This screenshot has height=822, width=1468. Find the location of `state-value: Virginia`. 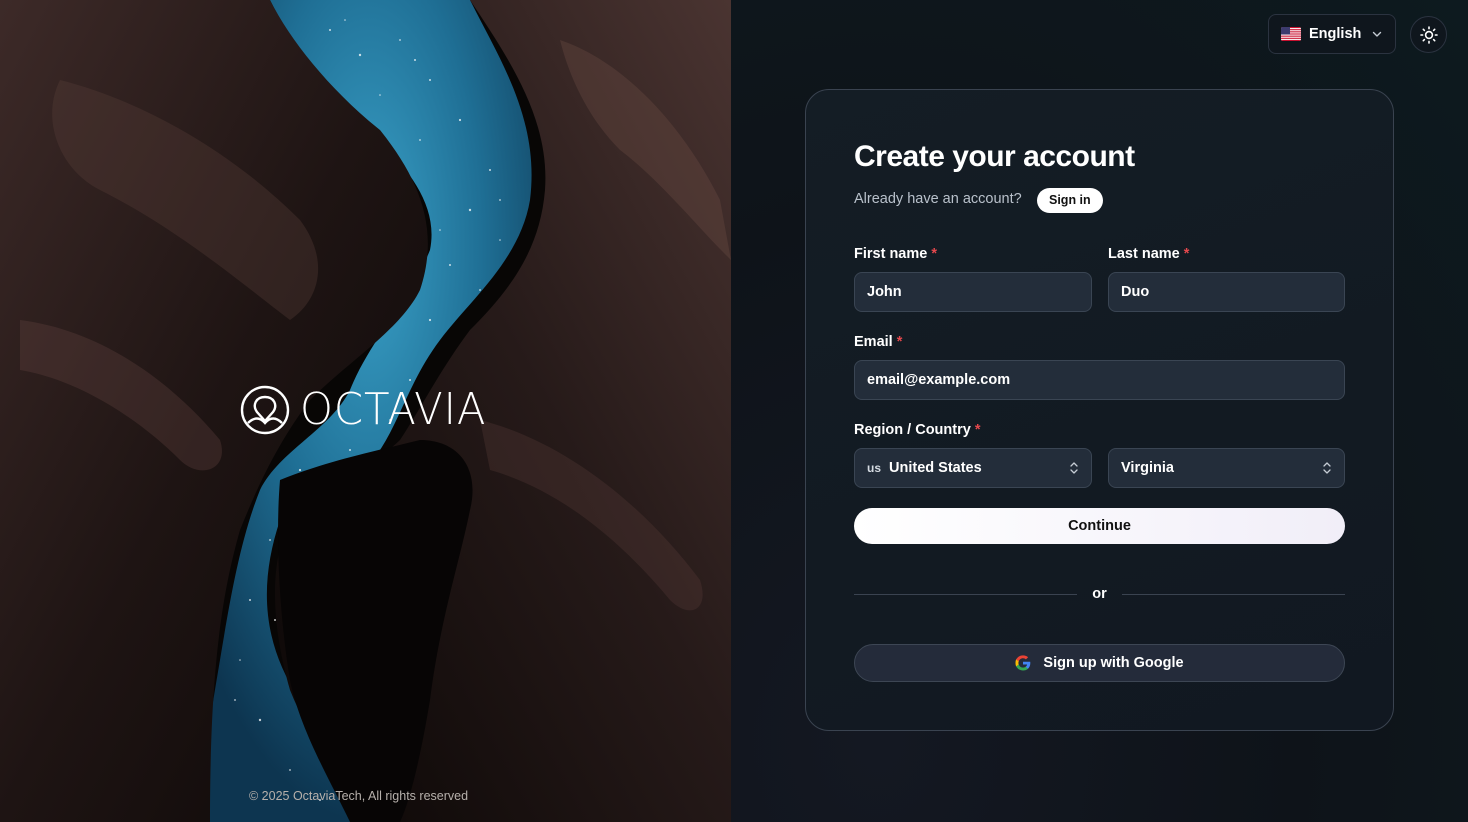

state-value: Virginia is located at coordinates (1147, 468).